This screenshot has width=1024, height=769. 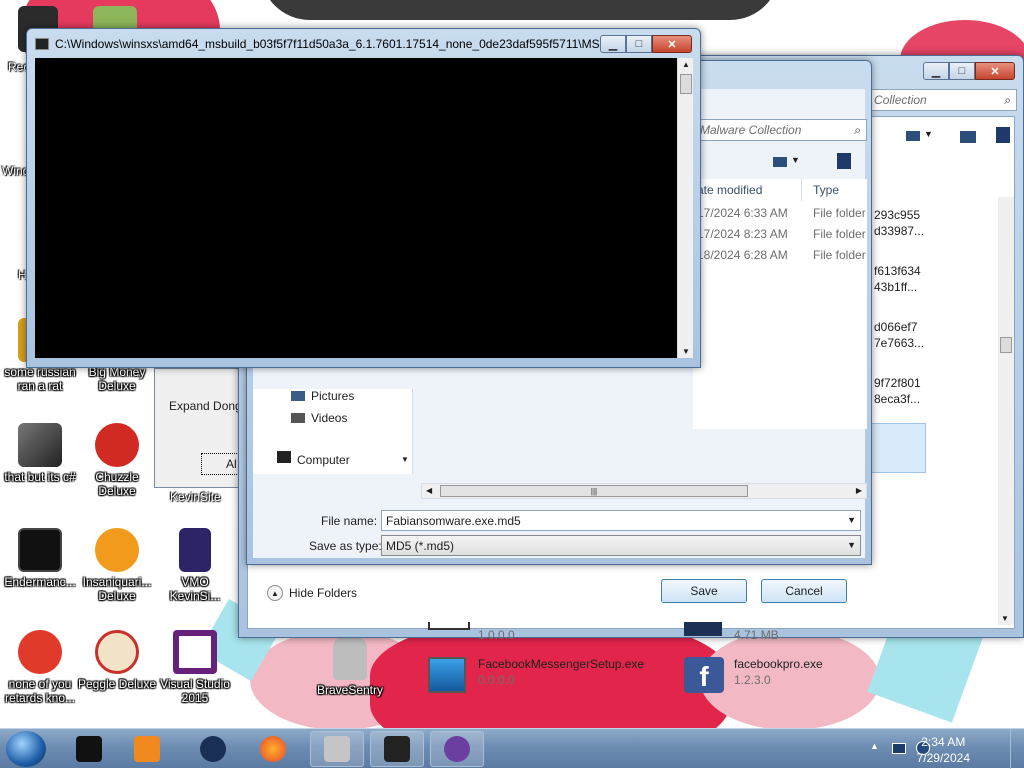 What do you see at coordinates (548, 640) in the screenshot?
I see `file-item: 1.0.0.0` at bounding box center [548, 640].